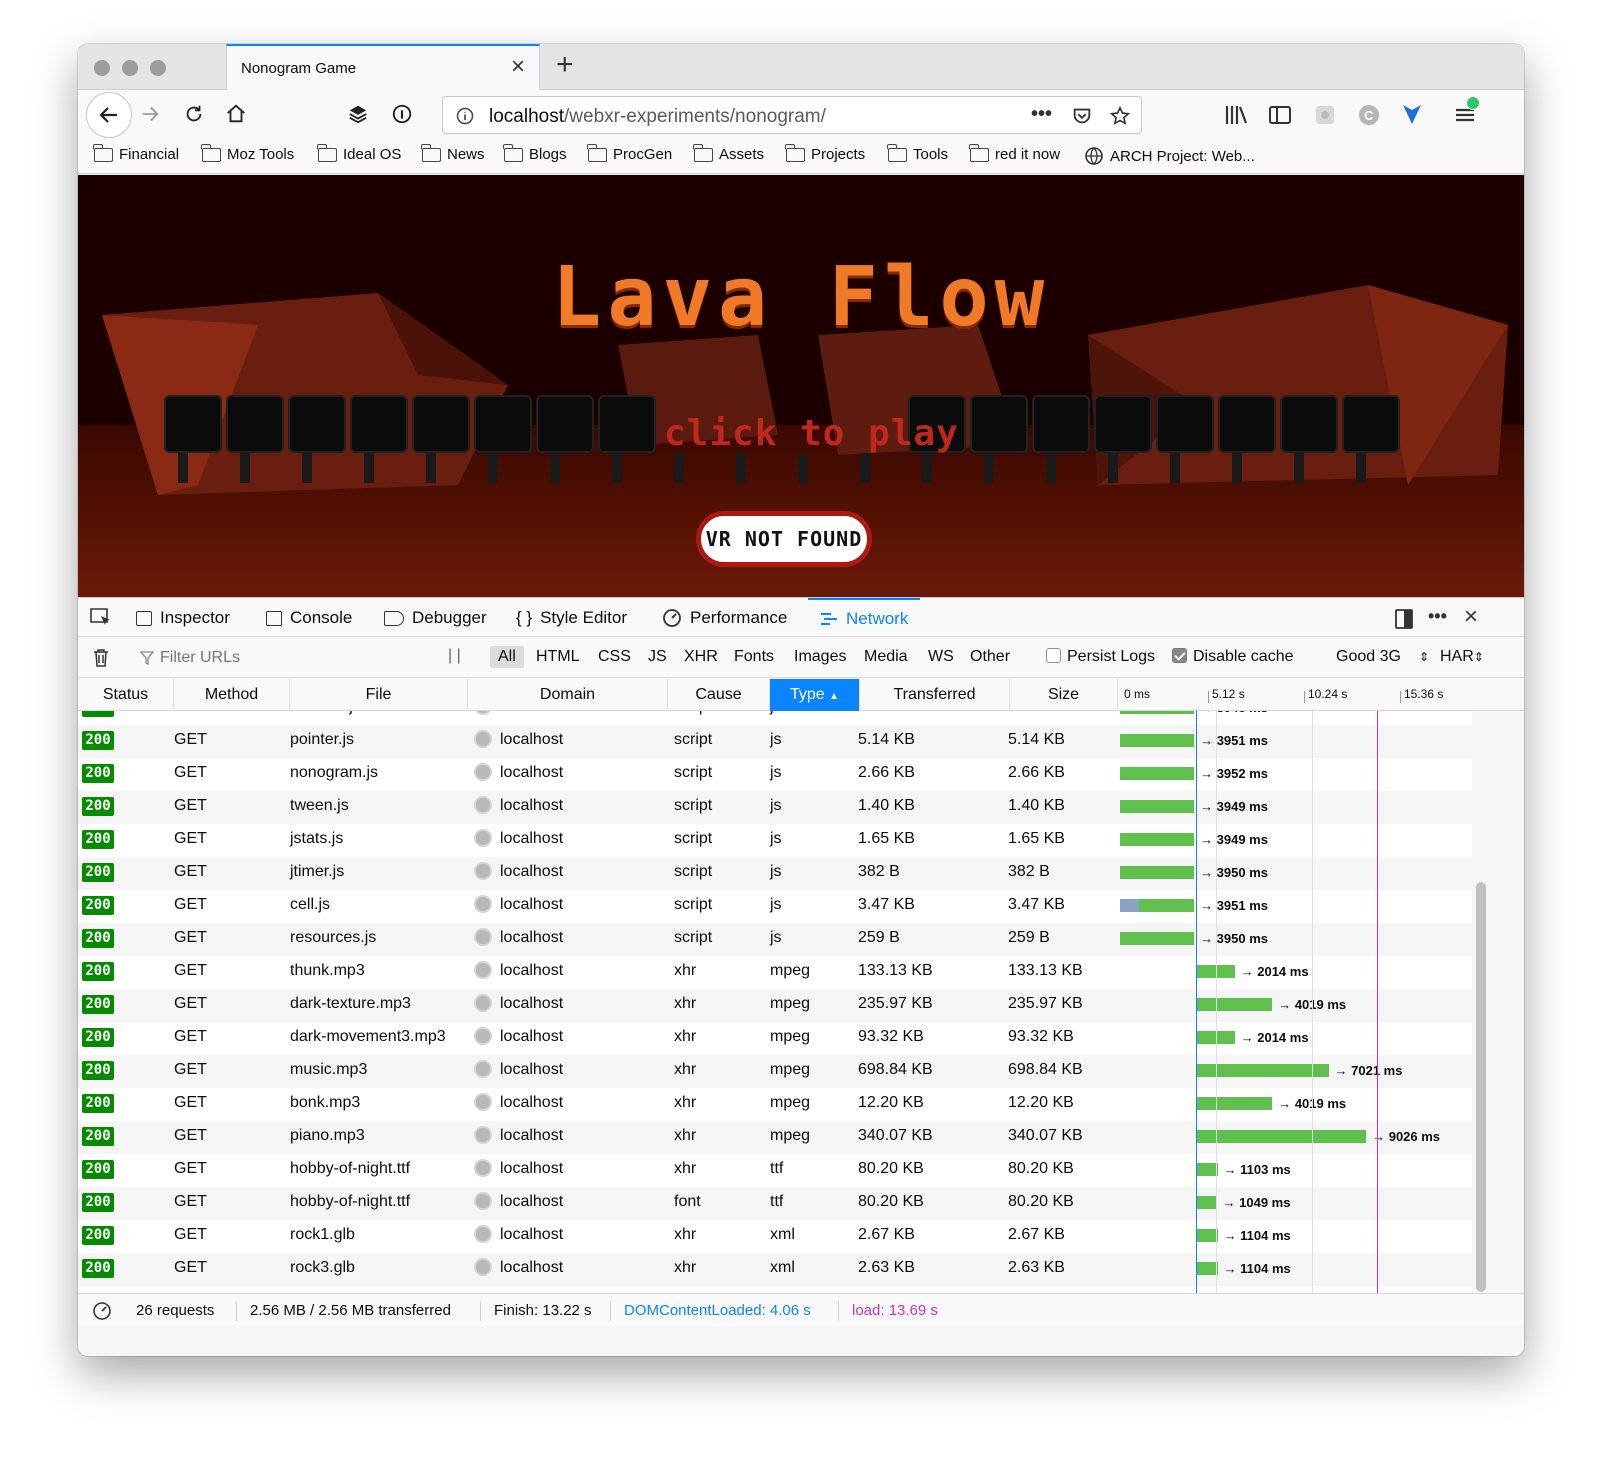 The width and height of the screenshot is (1600, 1465). What do you see at coordinates (754, 657) in the screenshot?
I see `filter-fonts: Fonts` at bounding box center [754, 657].